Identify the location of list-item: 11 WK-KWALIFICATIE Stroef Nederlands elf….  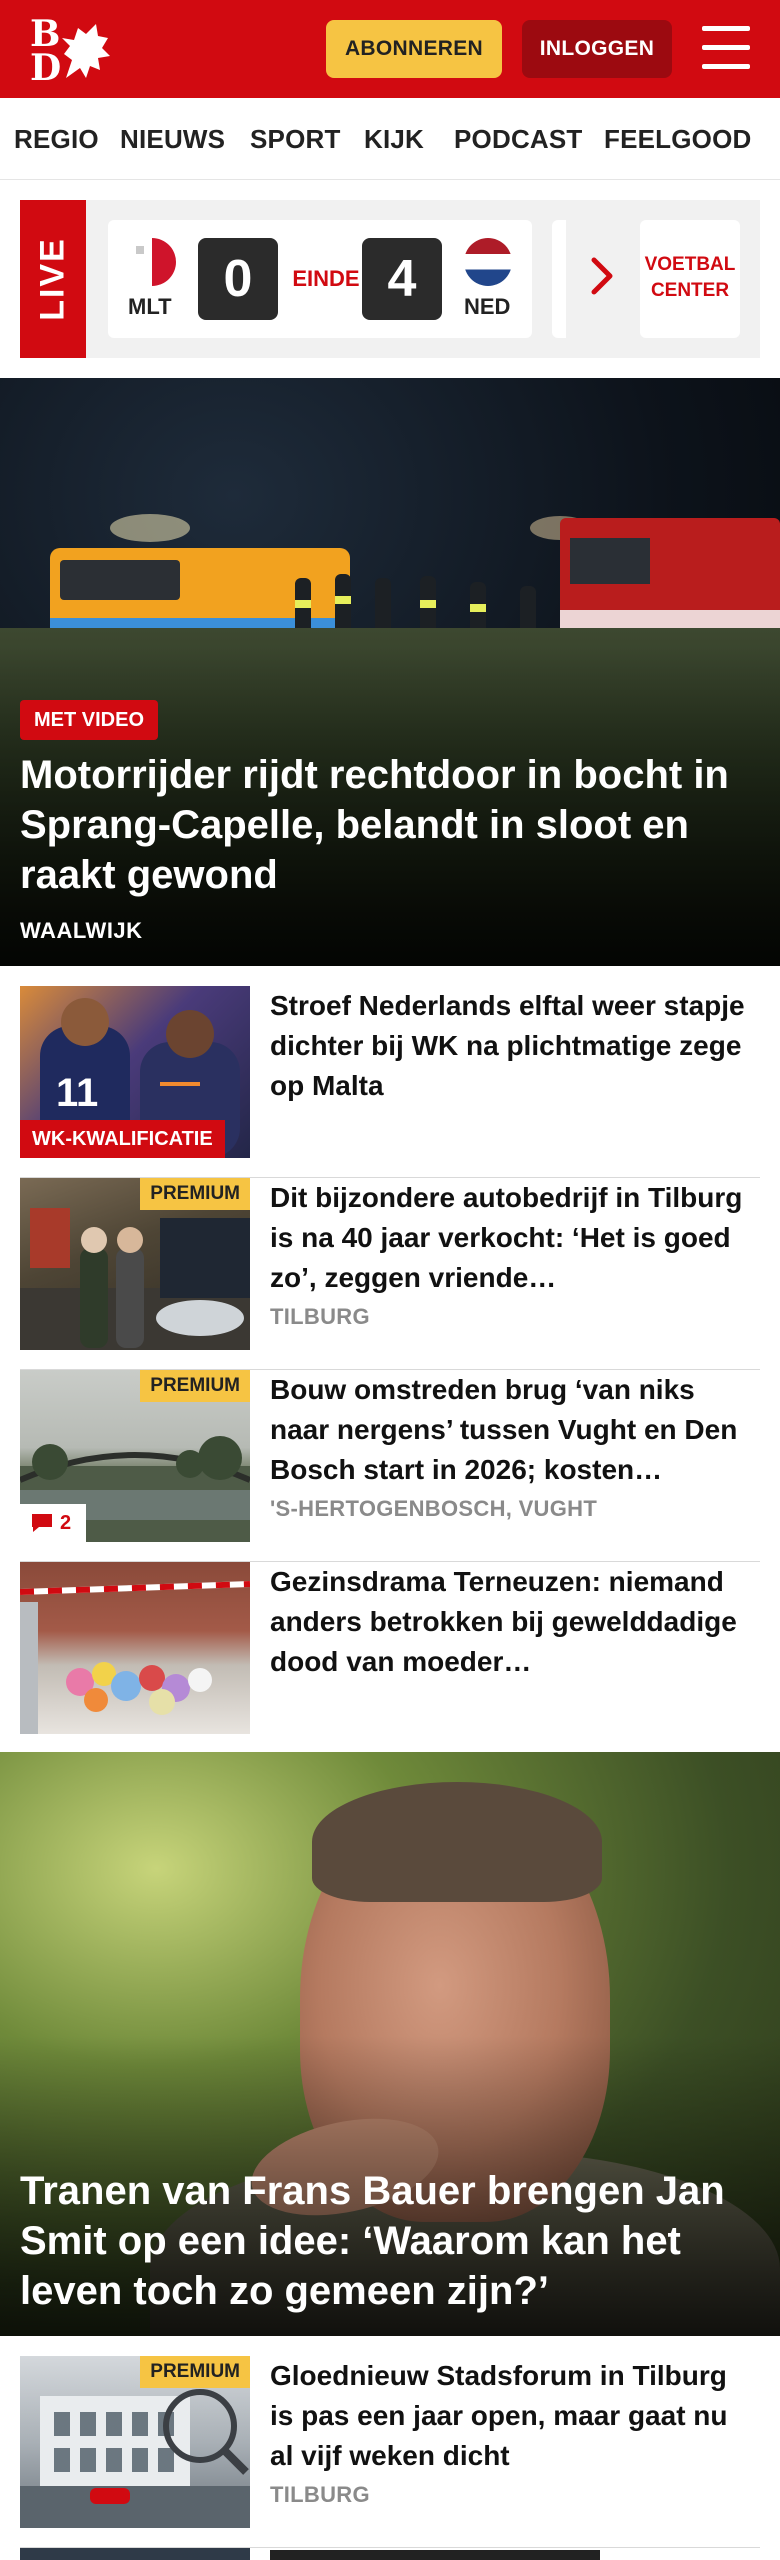
(390, 1082).